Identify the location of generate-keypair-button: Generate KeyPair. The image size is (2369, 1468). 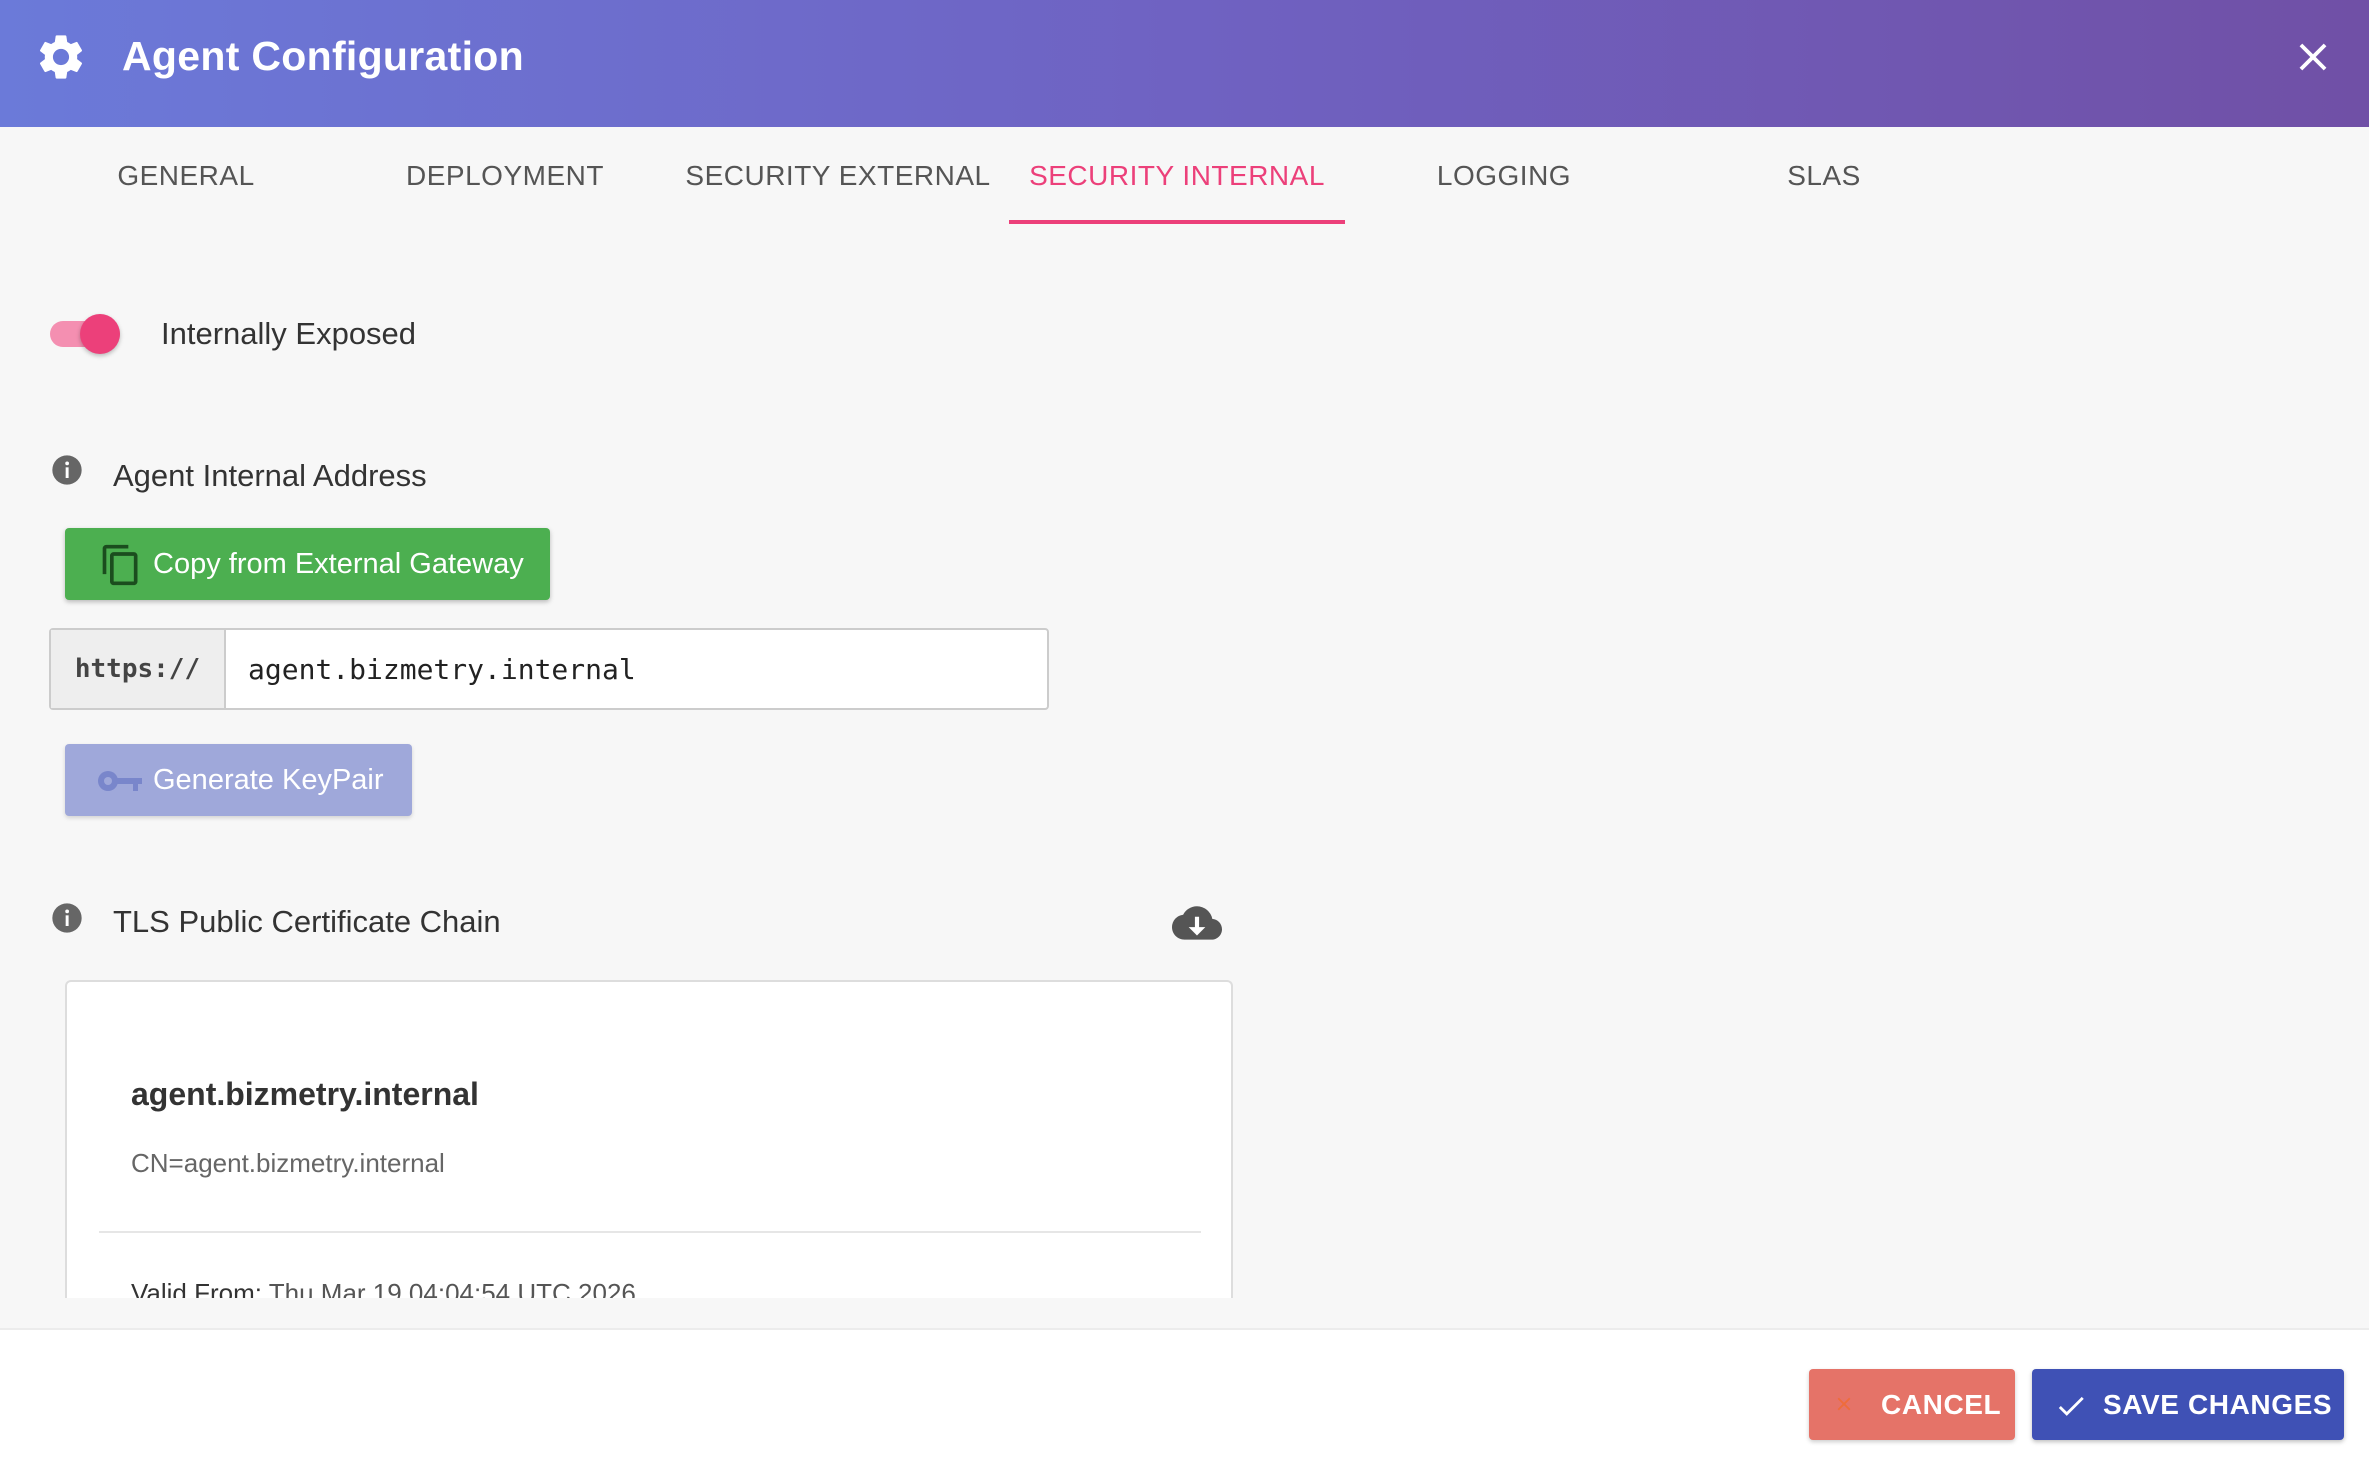
(238, 780).